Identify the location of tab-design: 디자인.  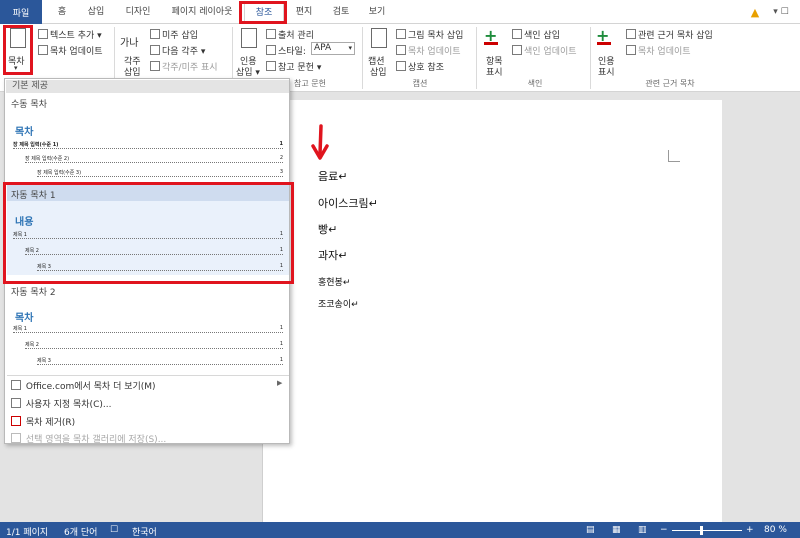
(138, 12).